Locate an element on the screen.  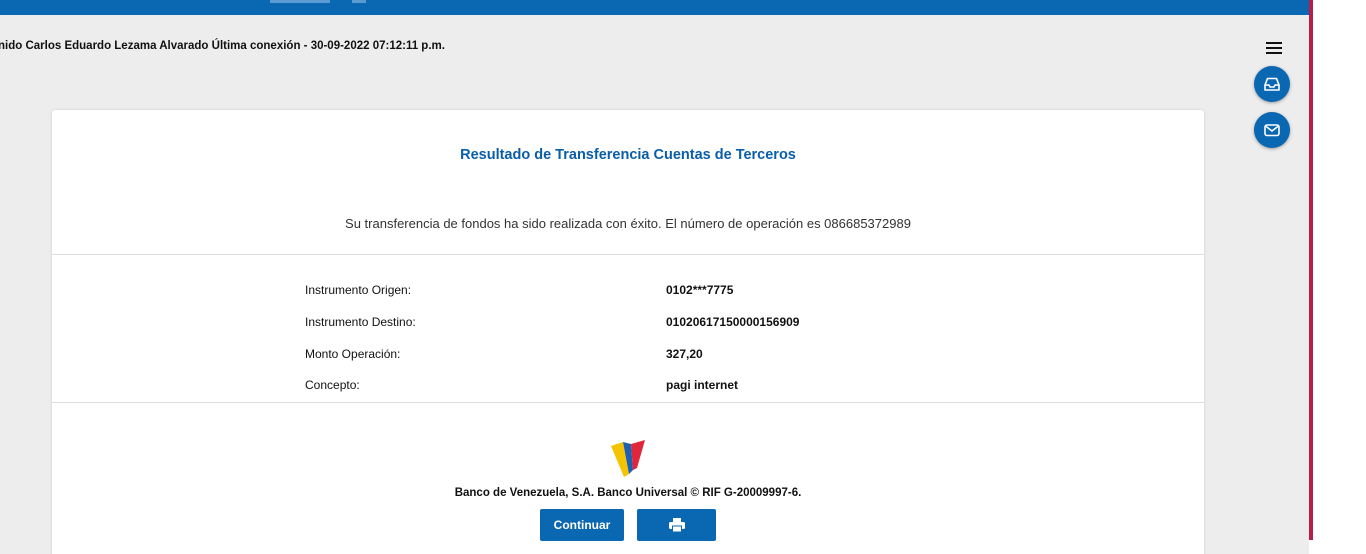
detail-row: Instrumento Origen: 0102***7775 is located at coordinates (628, 293).